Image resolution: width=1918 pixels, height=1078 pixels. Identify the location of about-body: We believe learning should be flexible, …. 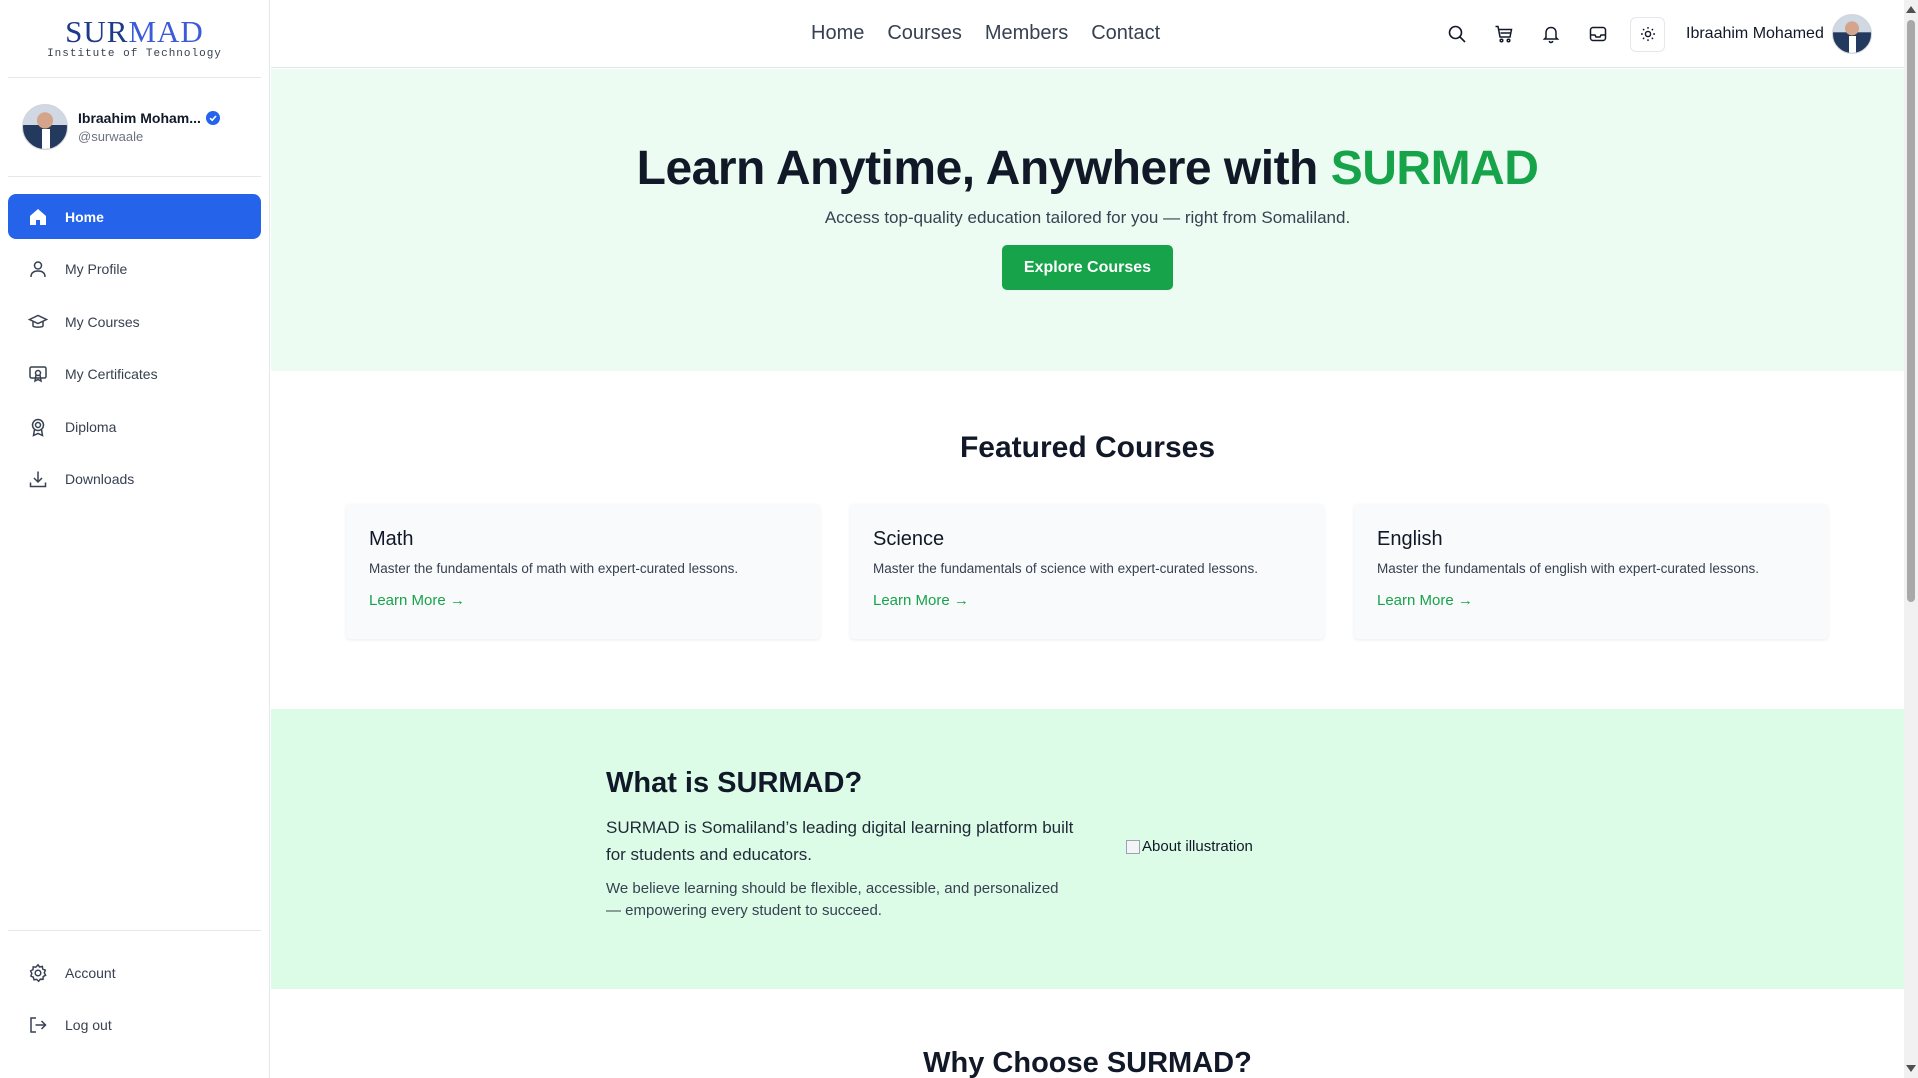
(832, 899).